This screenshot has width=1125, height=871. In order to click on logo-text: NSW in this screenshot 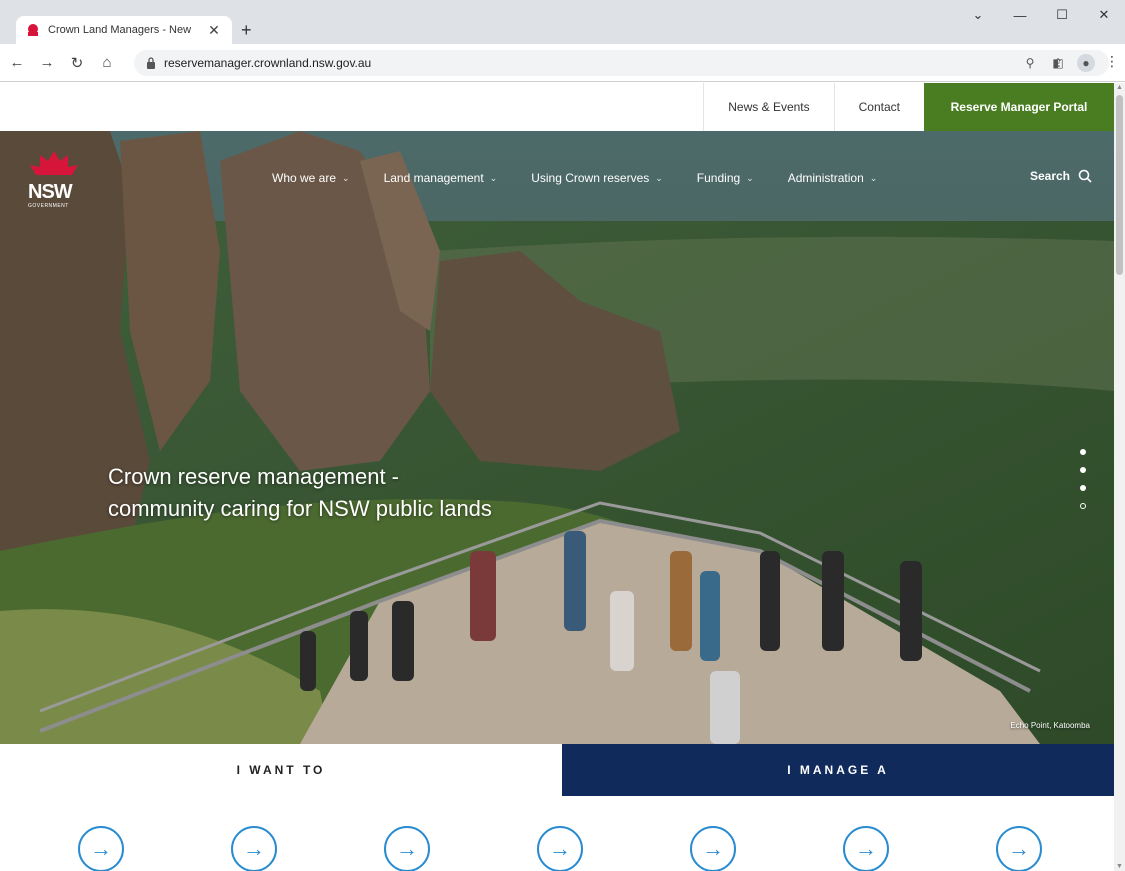, I will do `click(50, 192)`.